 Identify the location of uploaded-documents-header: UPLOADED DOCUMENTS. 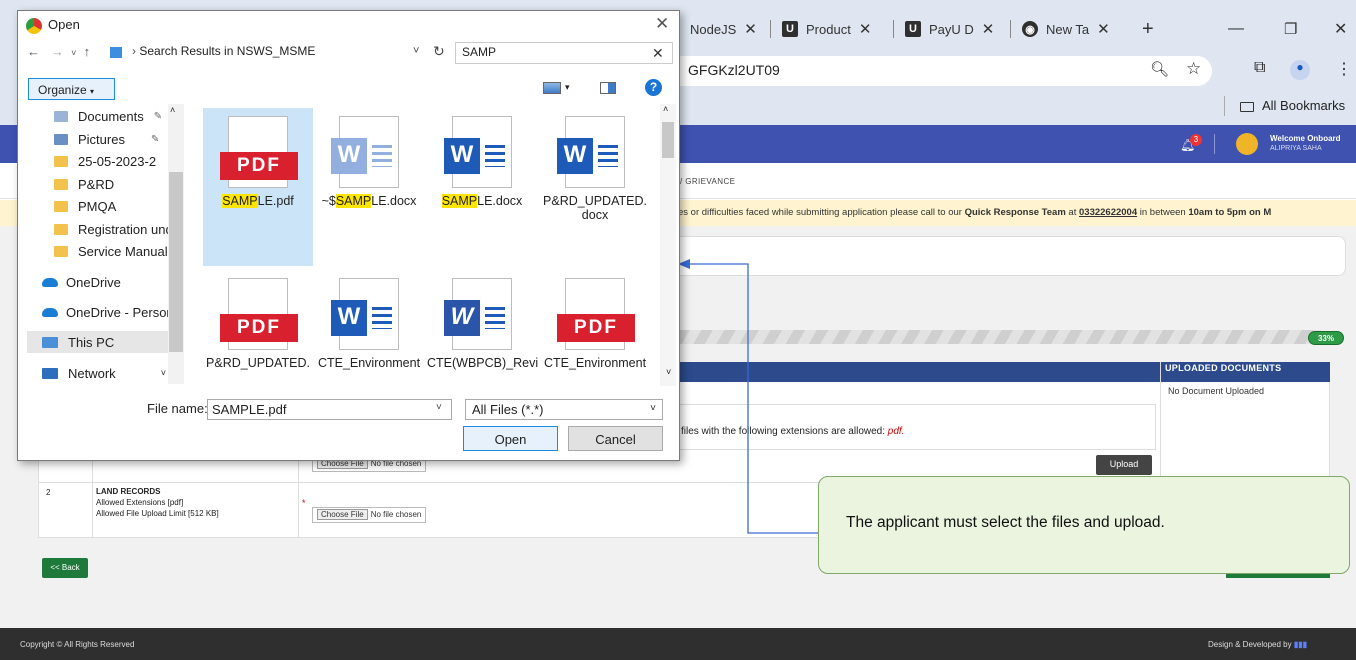
(1223, 368).